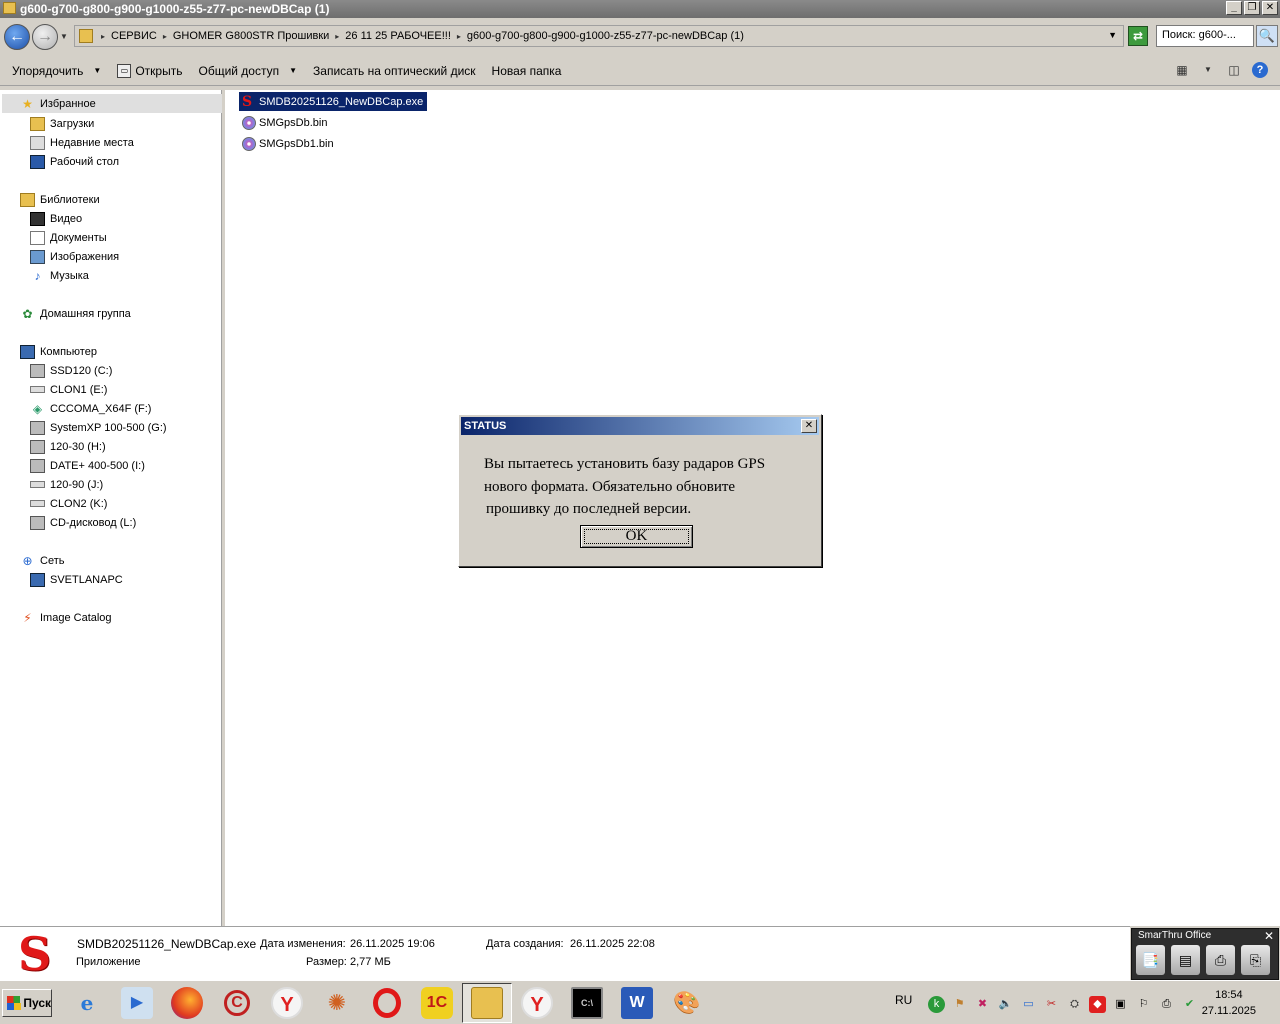 Image resolution: width=1280 pixels, height=1024 pixels. I want to click on share-button: Общий доступ ▼, so click(247, 71).